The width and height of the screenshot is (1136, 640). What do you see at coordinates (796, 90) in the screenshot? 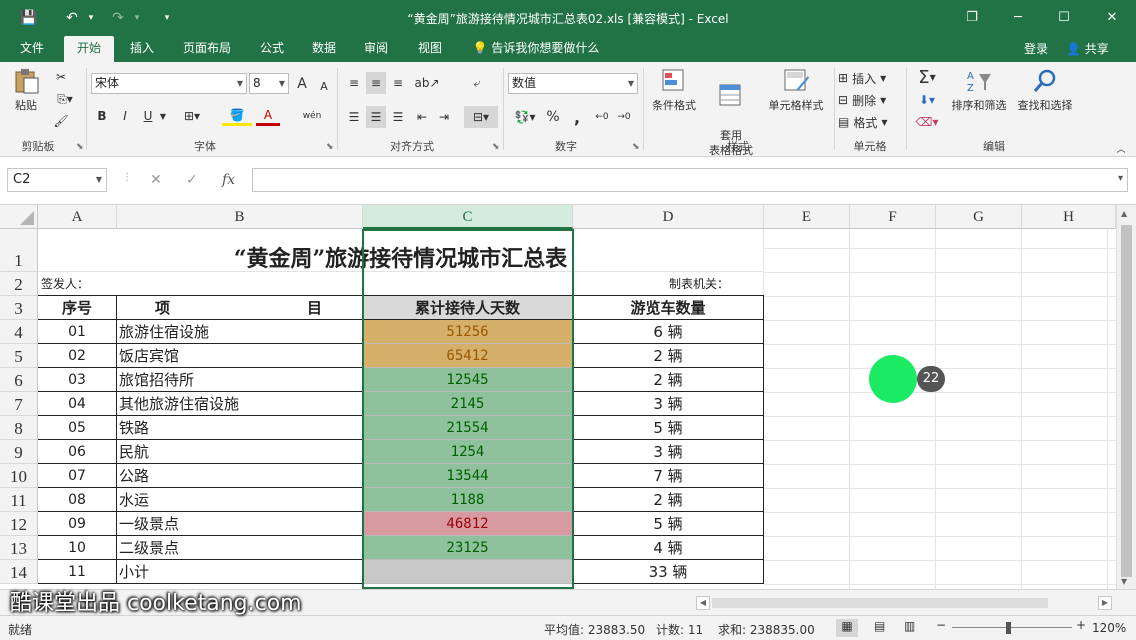
I see `cell-style-button: 单元格样式` at bounding box center [796, 90].